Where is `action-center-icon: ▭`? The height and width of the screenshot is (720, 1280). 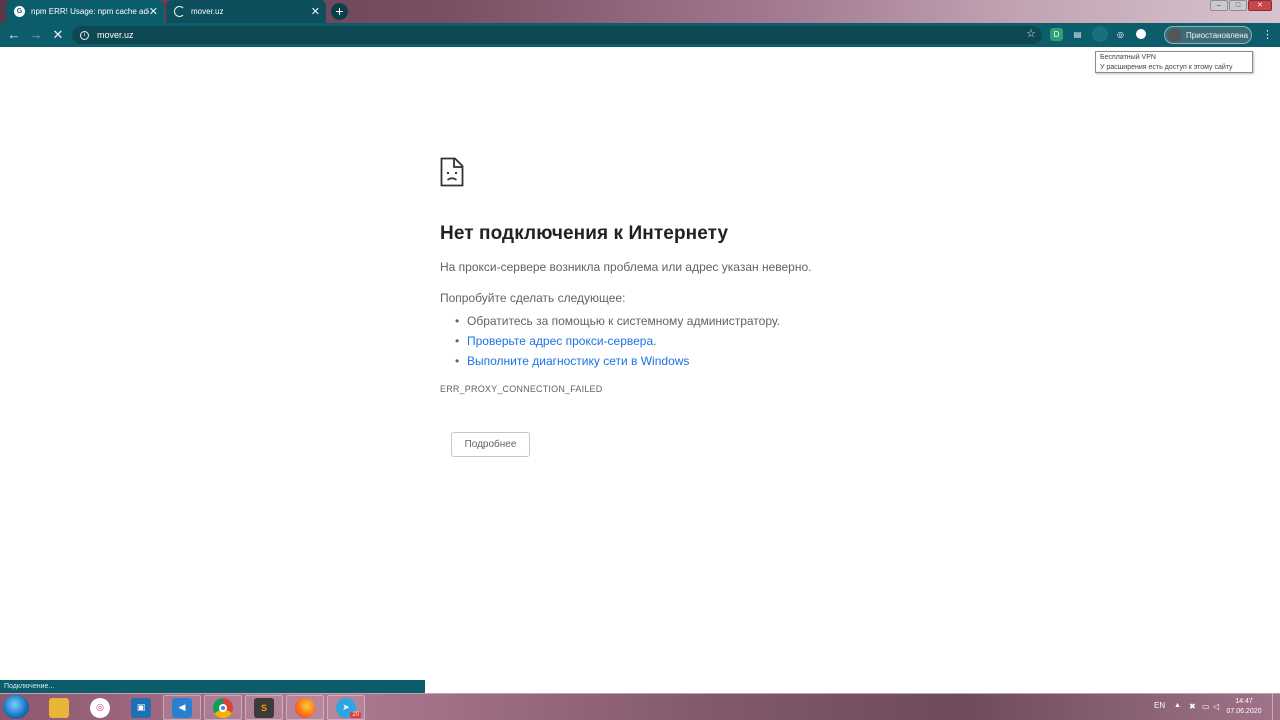 action-center-icon: ▭ is located at coordinates (1206, 706).